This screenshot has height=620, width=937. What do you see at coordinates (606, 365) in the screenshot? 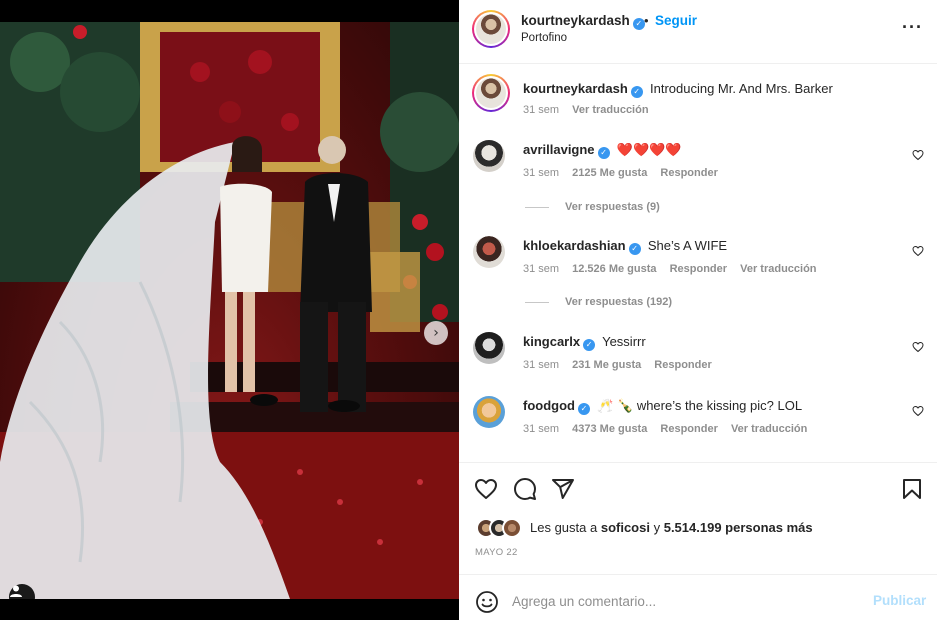
I see `comment-likes: 231 Me gusta` at bounding box center [606, 365].